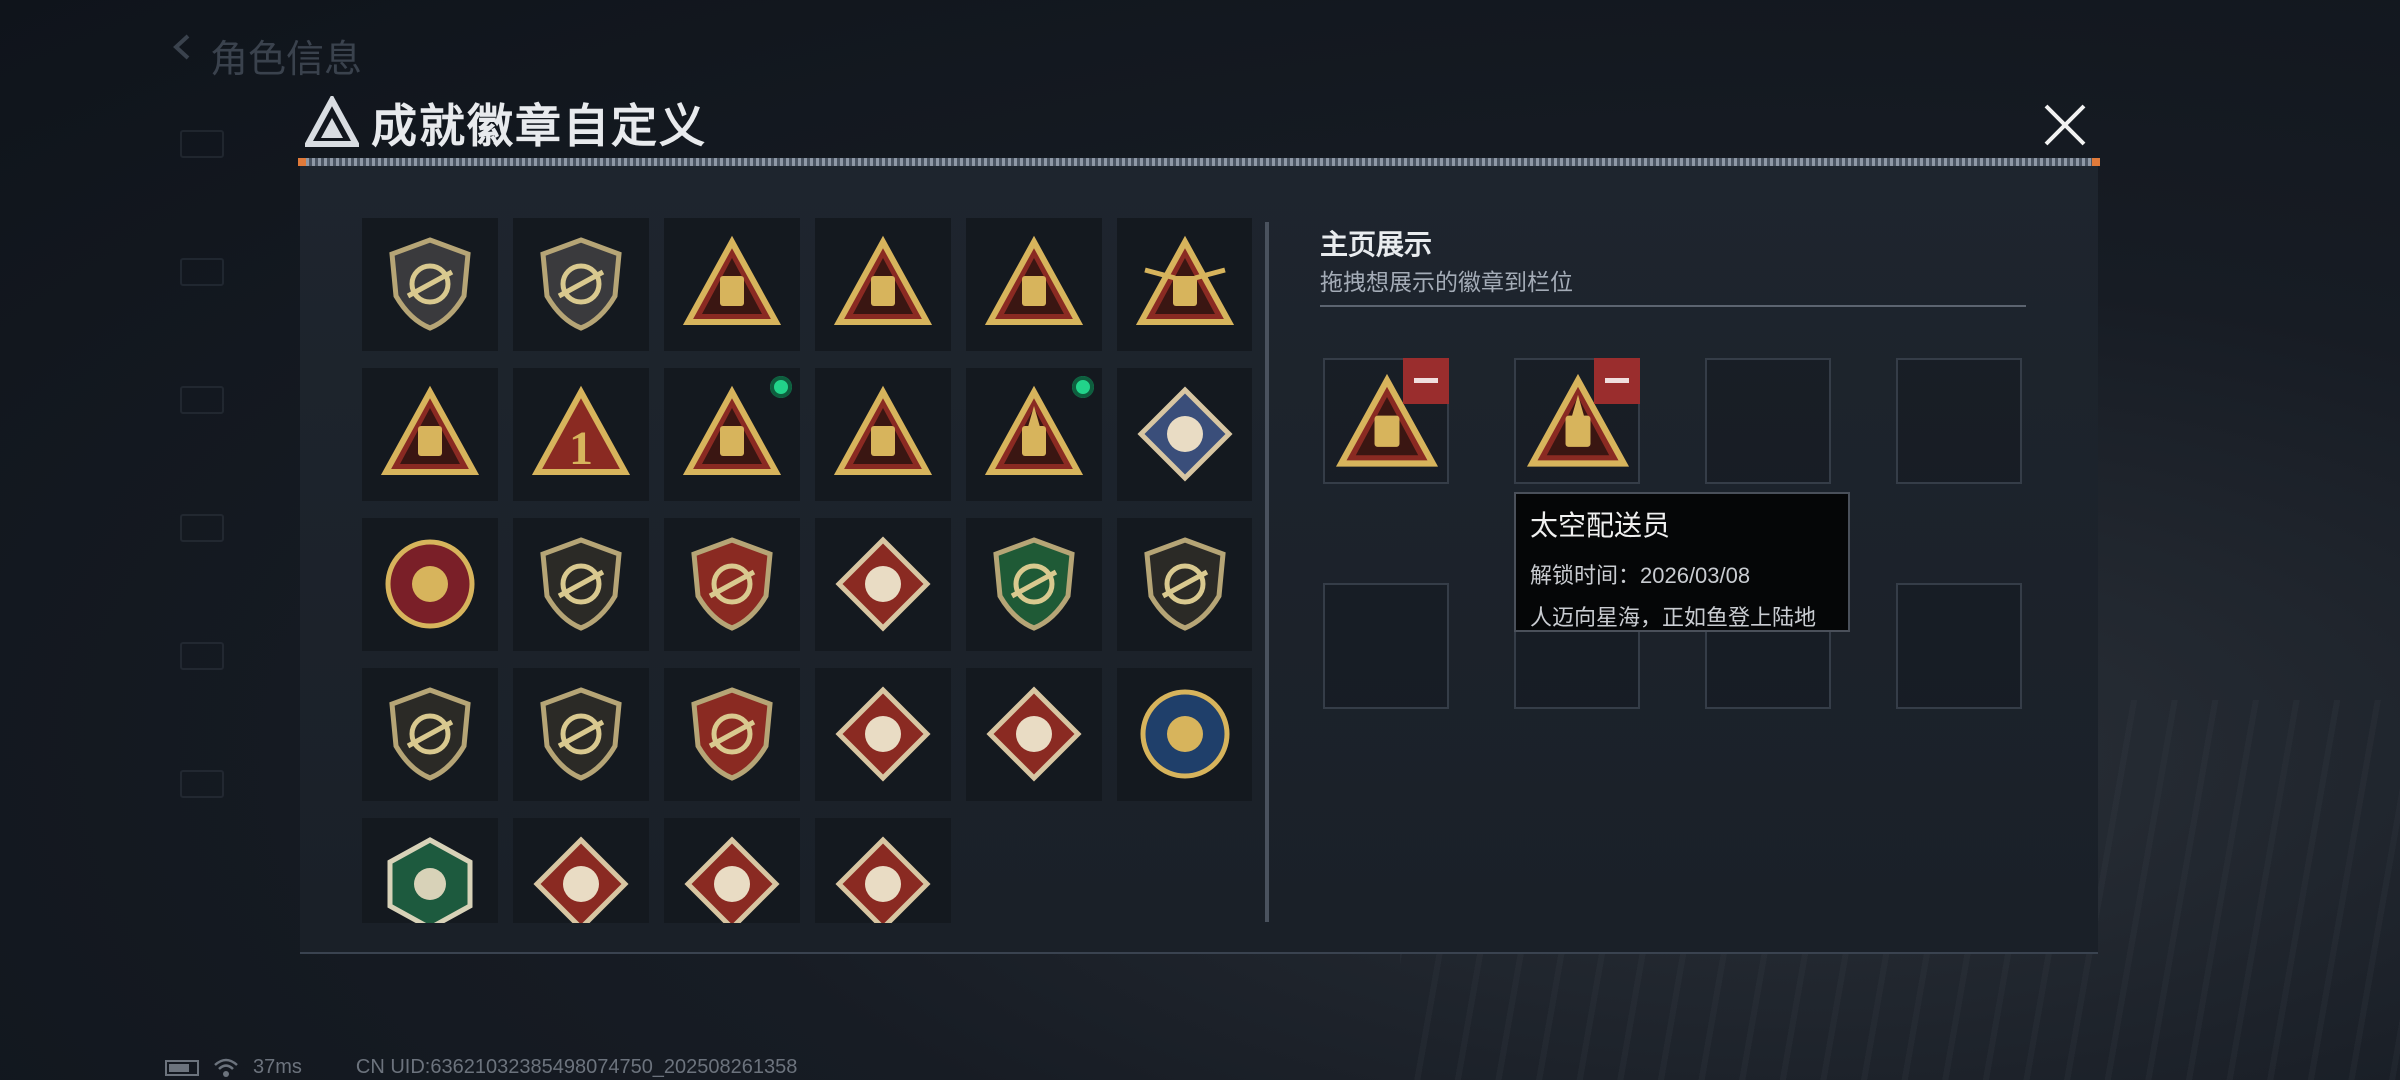 The image size is (2400, 1080). I want to click on crossed-missiles-badge-icon, so click(732, 734).